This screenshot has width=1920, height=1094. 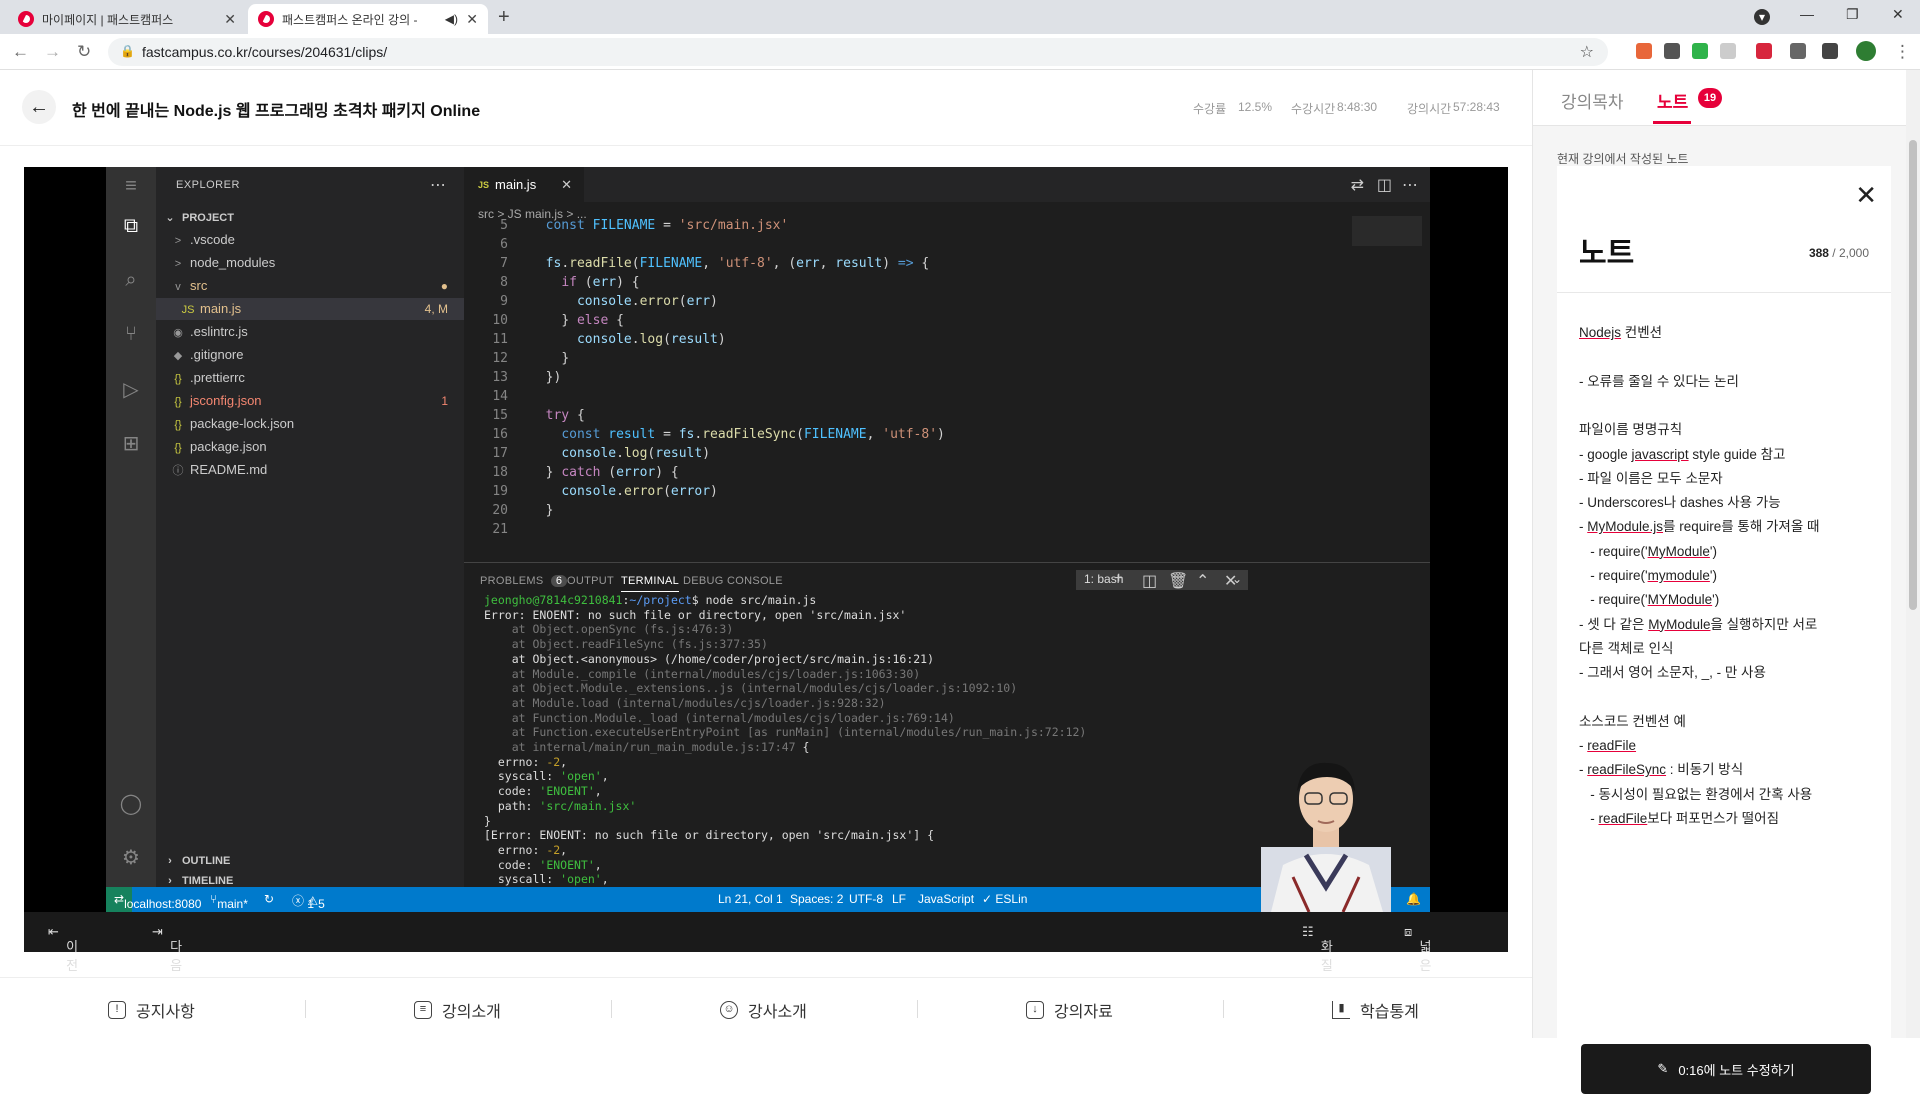 What do you see at coordinates (1726, 1069) in the screenshot?
I see `edit-note-button: ✎ 0:16에 노트 수정하기` at bounding box center [1726, 1069].